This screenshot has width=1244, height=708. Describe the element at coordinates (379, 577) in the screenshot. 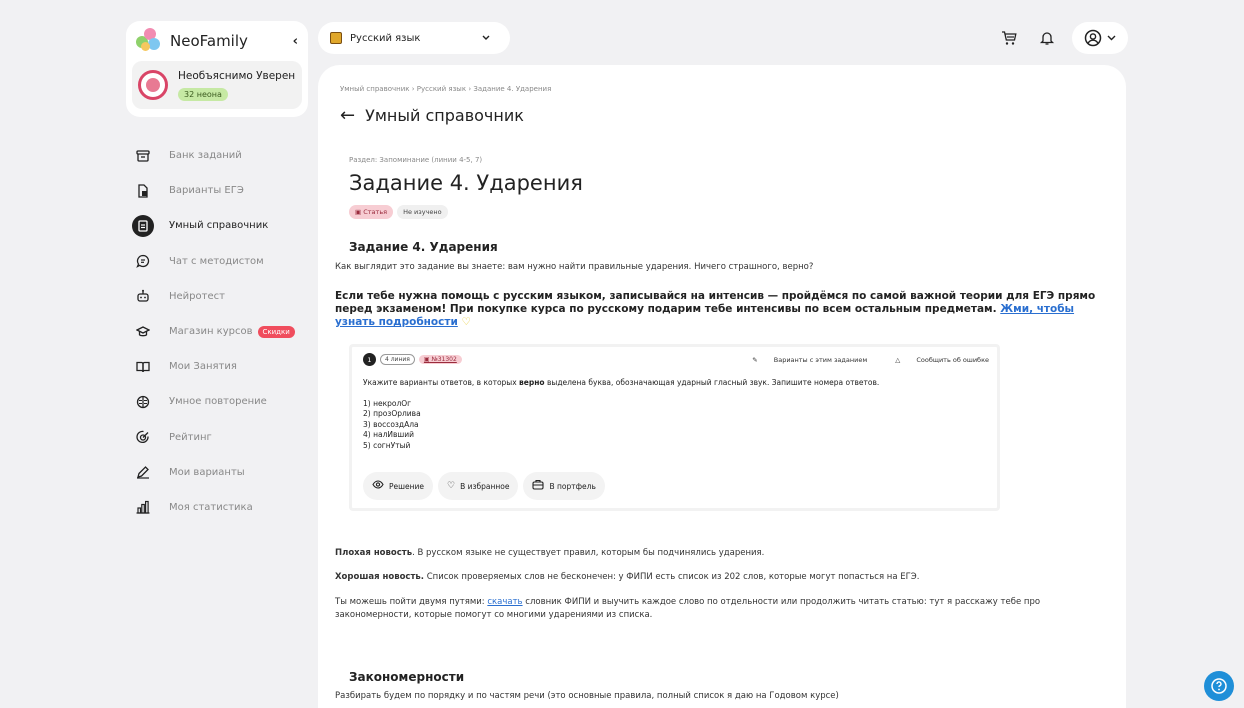

I see `good-news-bold: Хорошая новость.` at that location.